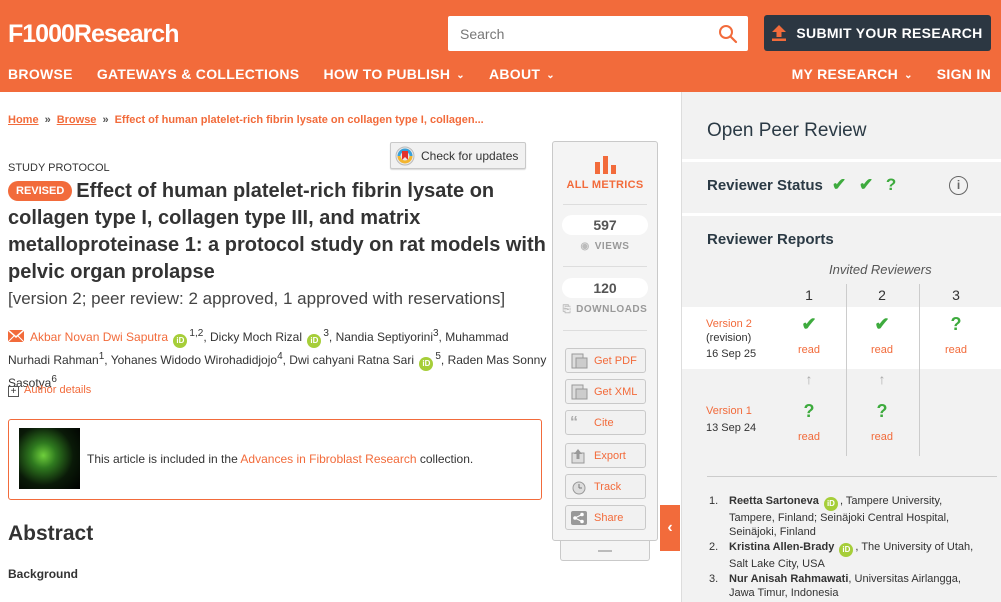 The height and width of the screenshot is (602, 1001). What do you see at coordinates (574, 422) in the screenshot?
I see `quote-icon: “` at bounding box center [574, 422].